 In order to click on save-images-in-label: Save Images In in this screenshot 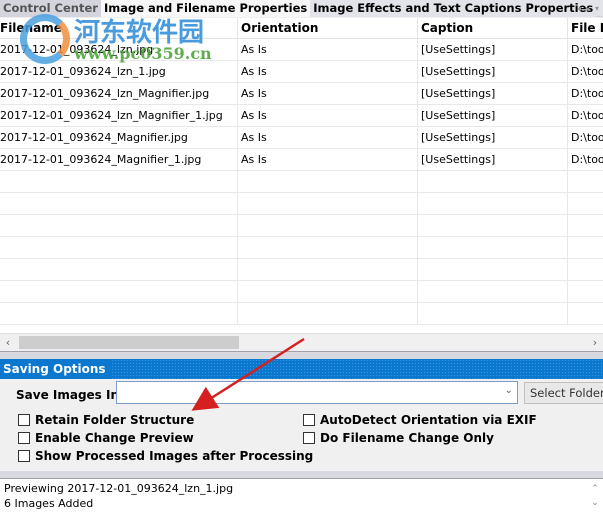, I will do `click(68, 395)`.